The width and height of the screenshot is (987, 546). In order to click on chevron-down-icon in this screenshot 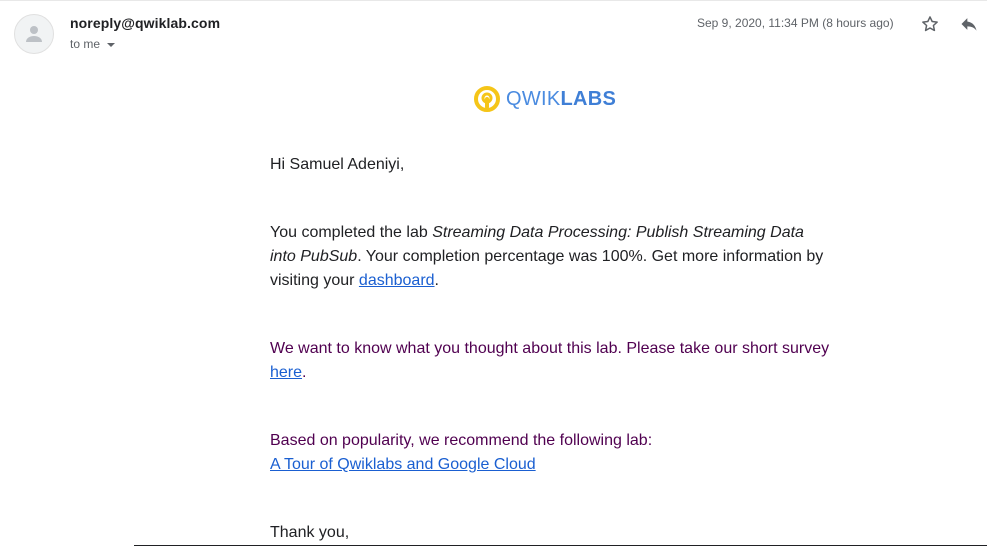, I will do `click(111, 44)`.